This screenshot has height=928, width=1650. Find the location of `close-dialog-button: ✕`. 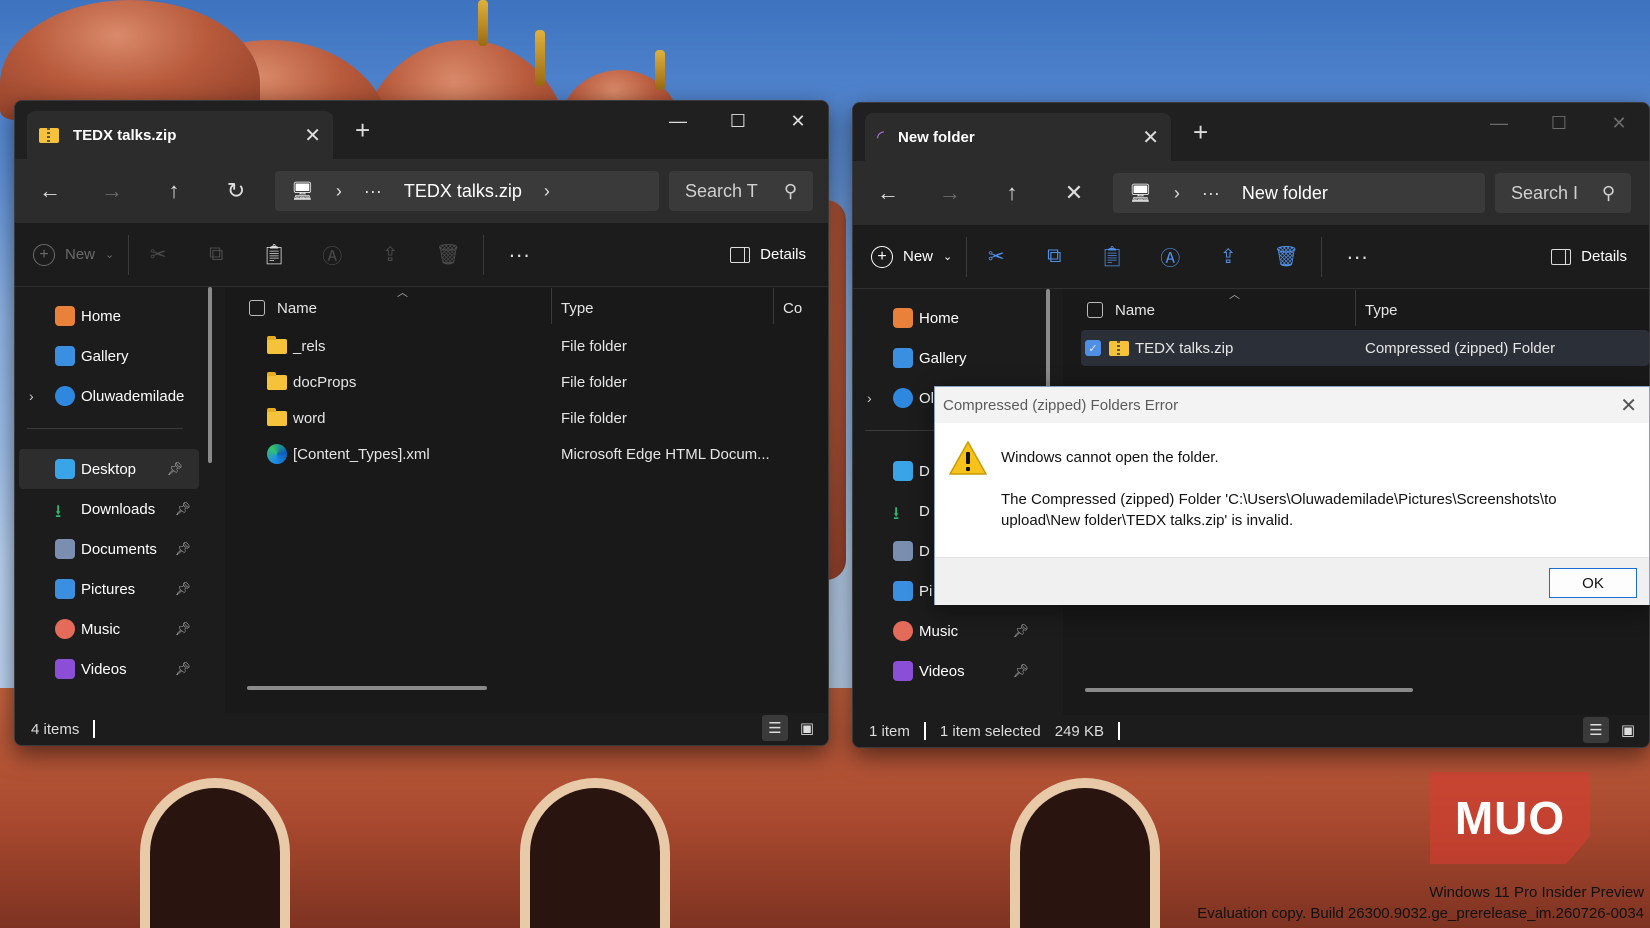

close-dialog-button: ✕ is located at coordinates (1628, 405).